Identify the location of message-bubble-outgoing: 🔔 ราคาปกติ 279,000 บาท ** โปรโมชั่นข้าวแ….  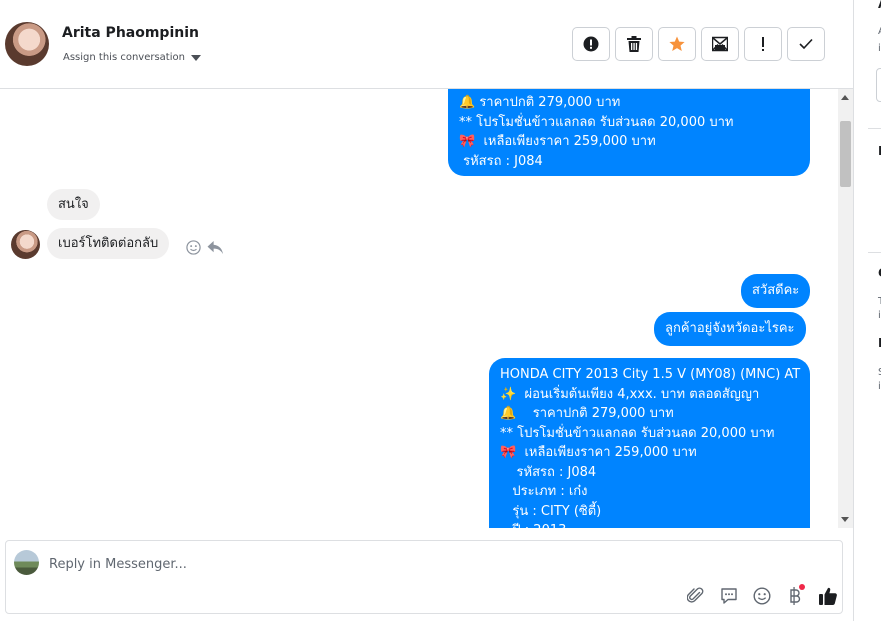
(629, 132).